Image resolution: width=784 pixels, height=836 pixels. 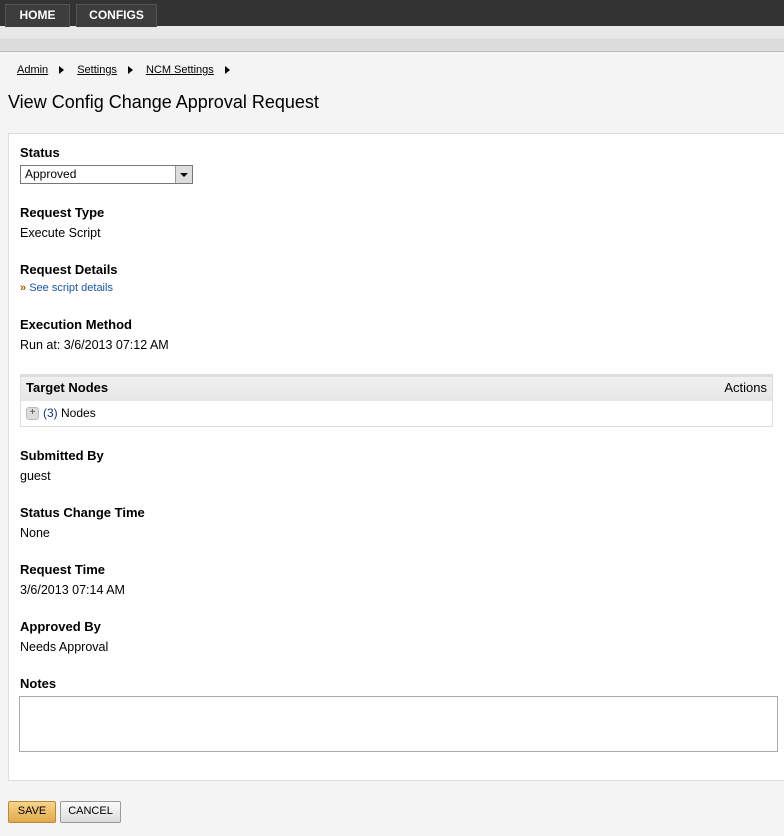 What do you see at coordinates (32, 812) in the screenshot?
I see `save-button: SAVE` at bounding box center [32, 812].